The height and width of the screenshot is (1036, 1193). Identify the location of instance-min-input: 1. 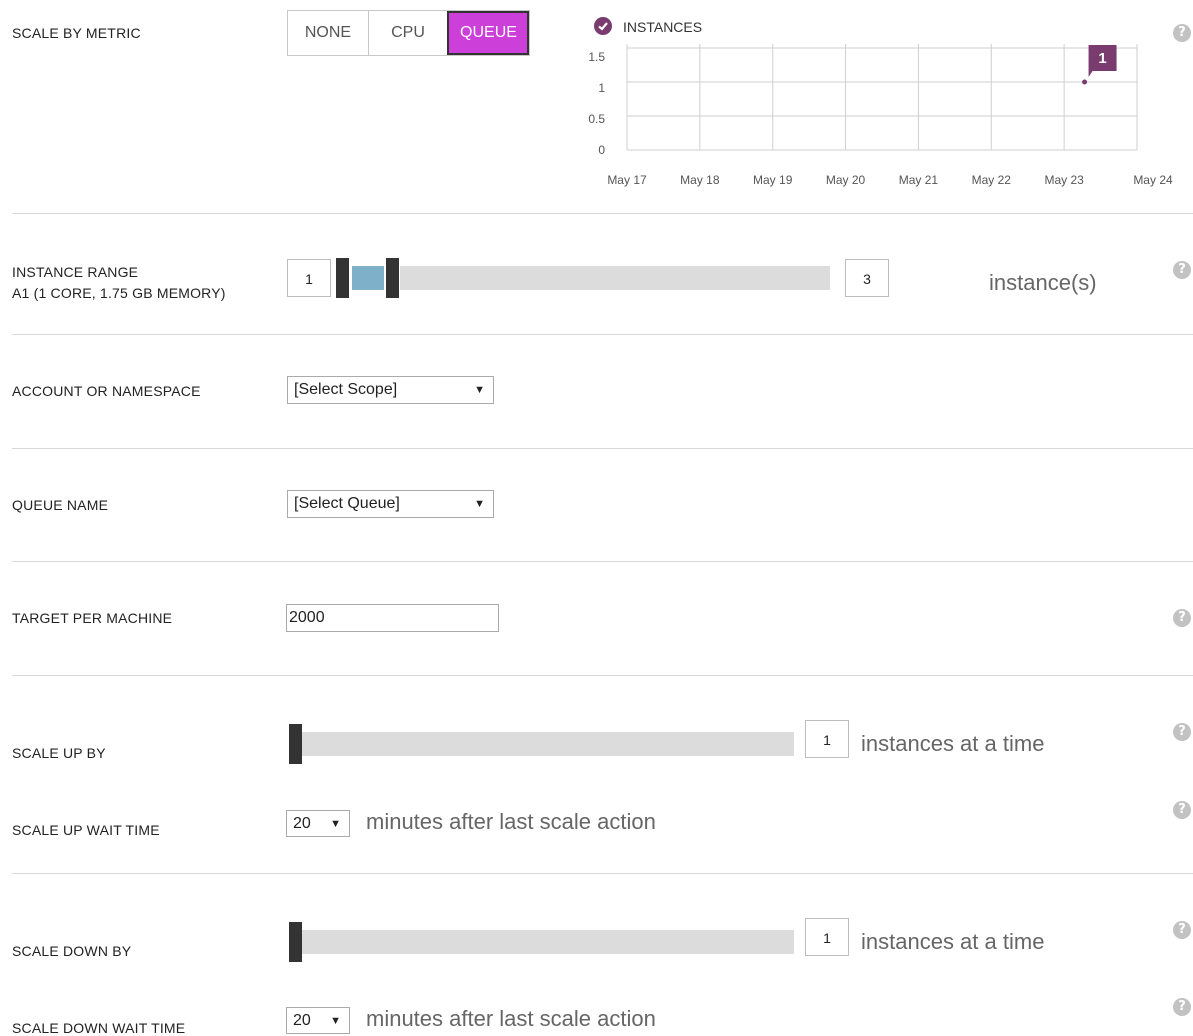
(309, 278).